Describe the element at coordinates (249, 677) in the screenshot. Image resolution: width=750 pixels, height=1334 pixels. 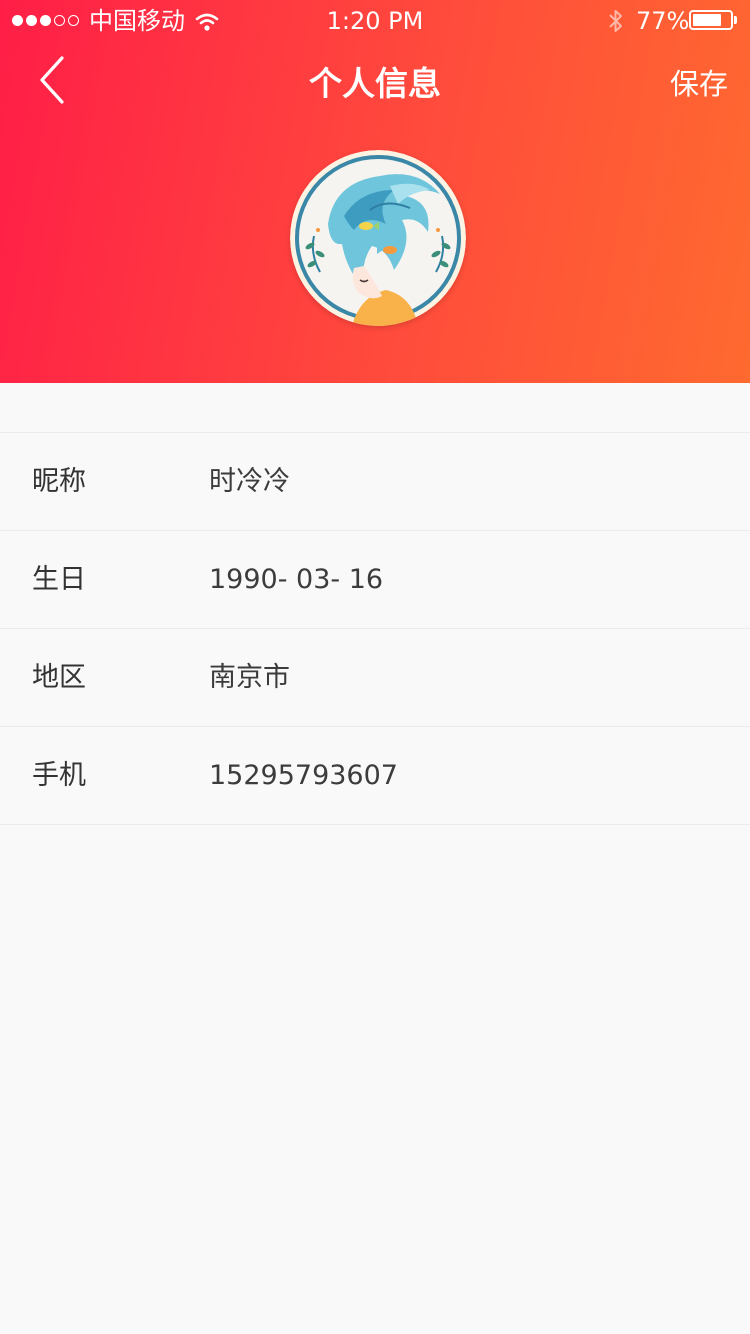
I see `region-value: 南京市` at that location.